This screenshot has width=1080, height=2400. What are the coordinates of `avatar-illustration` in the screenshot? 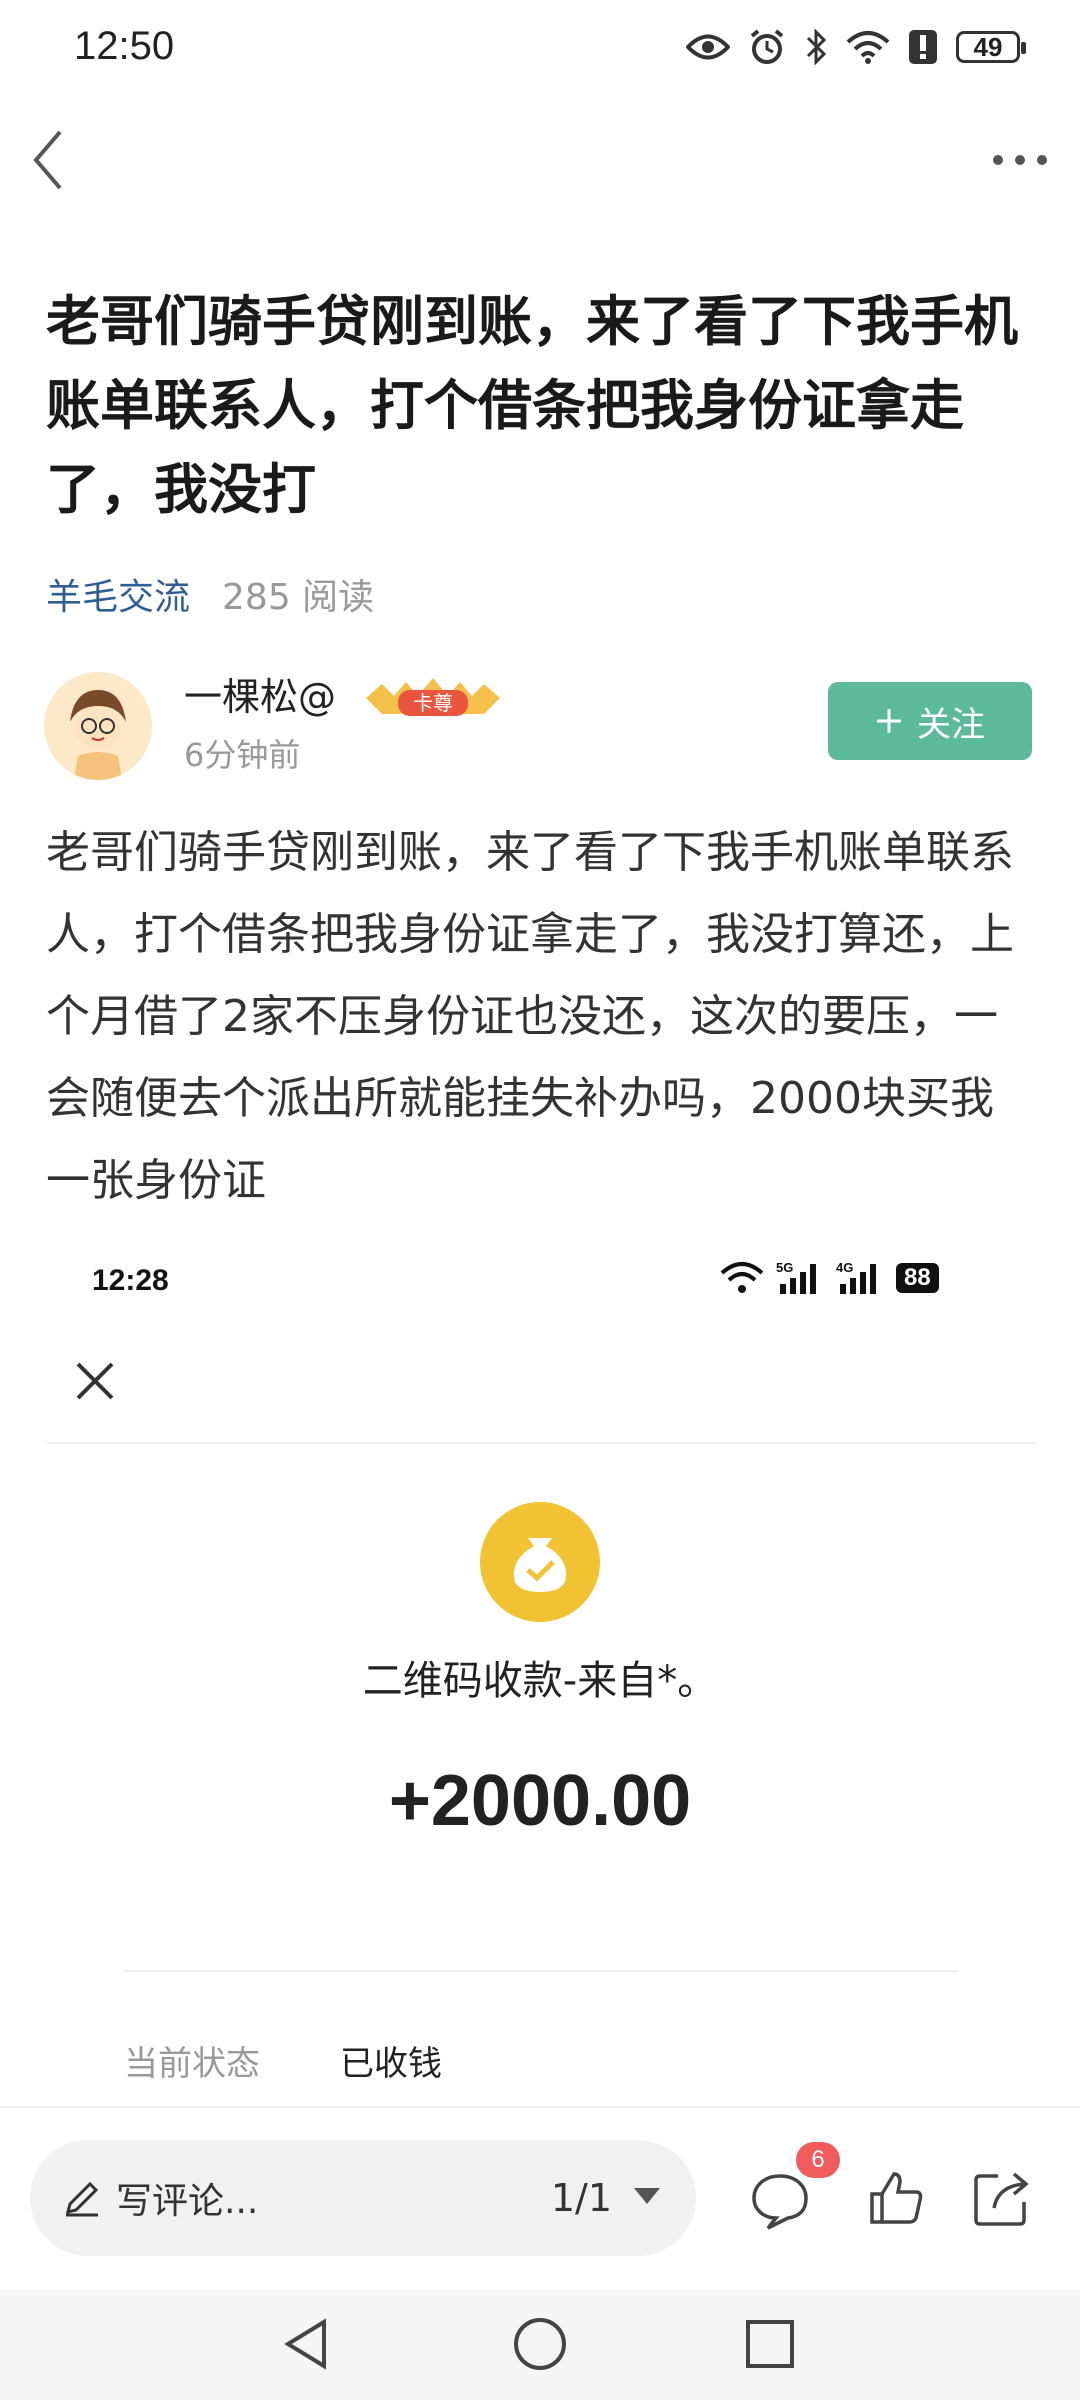 It's located at (98, 726).